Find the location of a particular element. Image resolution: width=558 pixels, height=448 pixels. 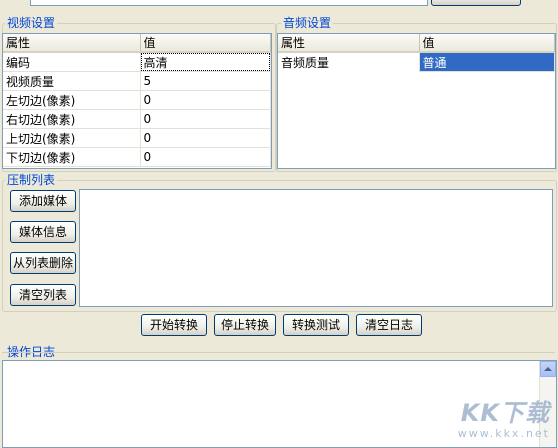

video-header-value: 值 is located at coordinates (205, 43).